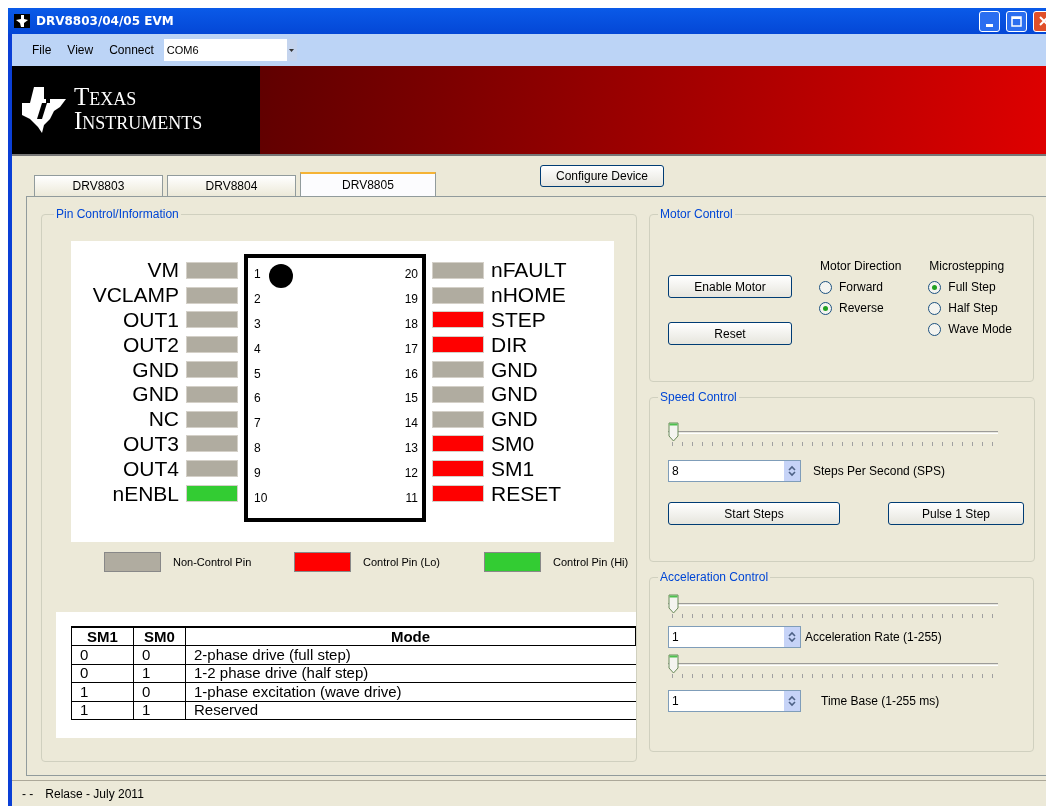 Image resolution: width=1046 pixels, height=806 pixels. I want to click on maximize-icon, so click(1016, 21).